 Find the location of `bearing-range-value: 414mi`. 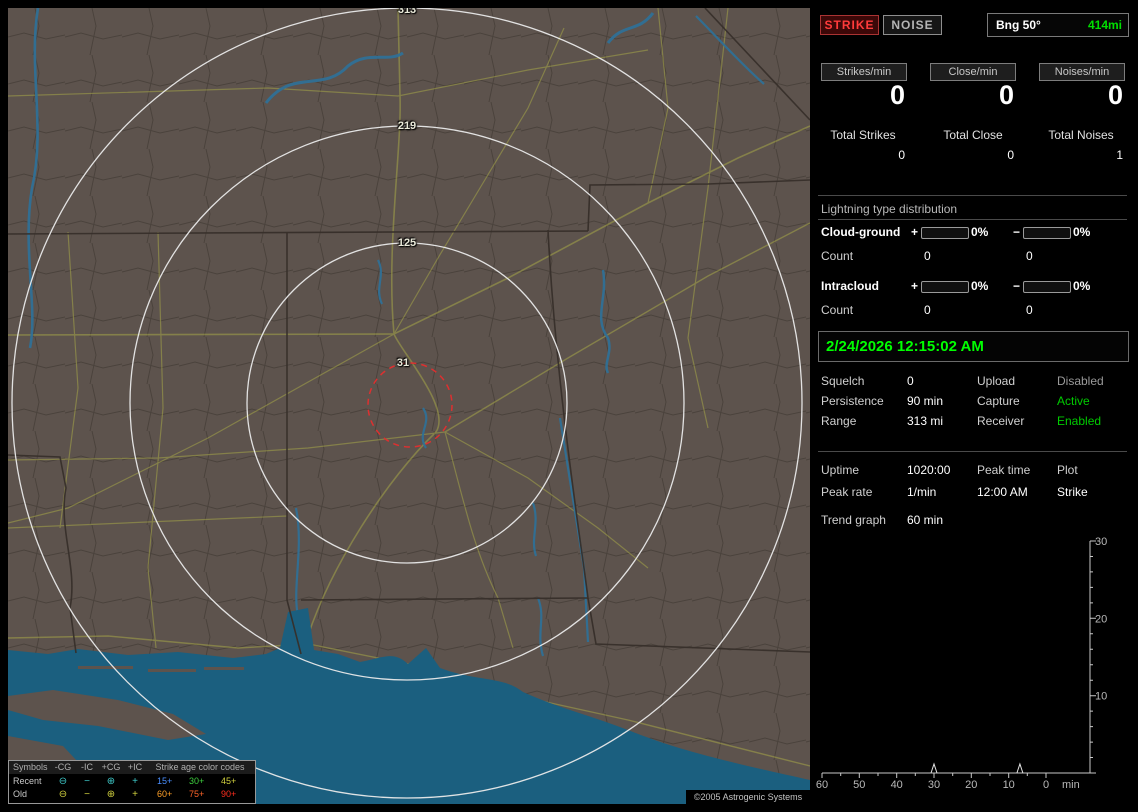

bearing-range-value: 414mi is located at coordinates (1104, 25).